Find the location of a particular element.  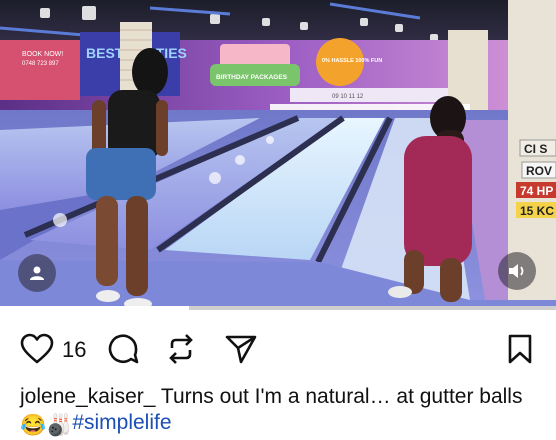

like-button is located at coordinates (37, 349).